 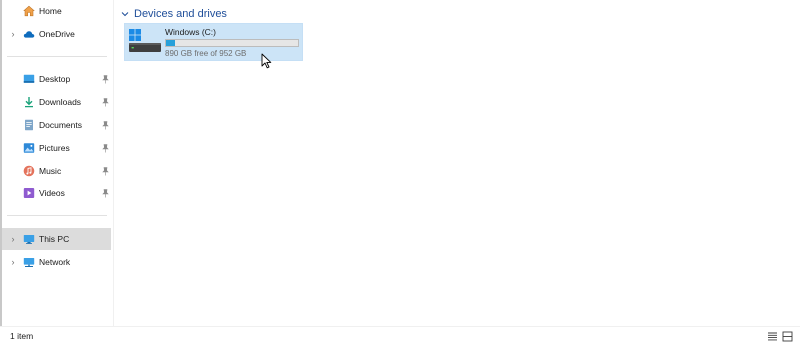 I want to click on sidebar-item-network: › Network, so click(x=56, y=262).